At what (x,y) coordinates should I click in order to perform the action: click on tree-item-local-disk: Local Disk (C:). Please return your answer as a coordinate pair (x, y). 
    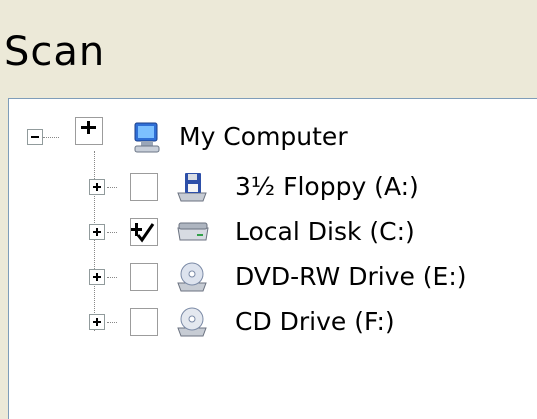
    Looking at the image, I should click on (259, 232).